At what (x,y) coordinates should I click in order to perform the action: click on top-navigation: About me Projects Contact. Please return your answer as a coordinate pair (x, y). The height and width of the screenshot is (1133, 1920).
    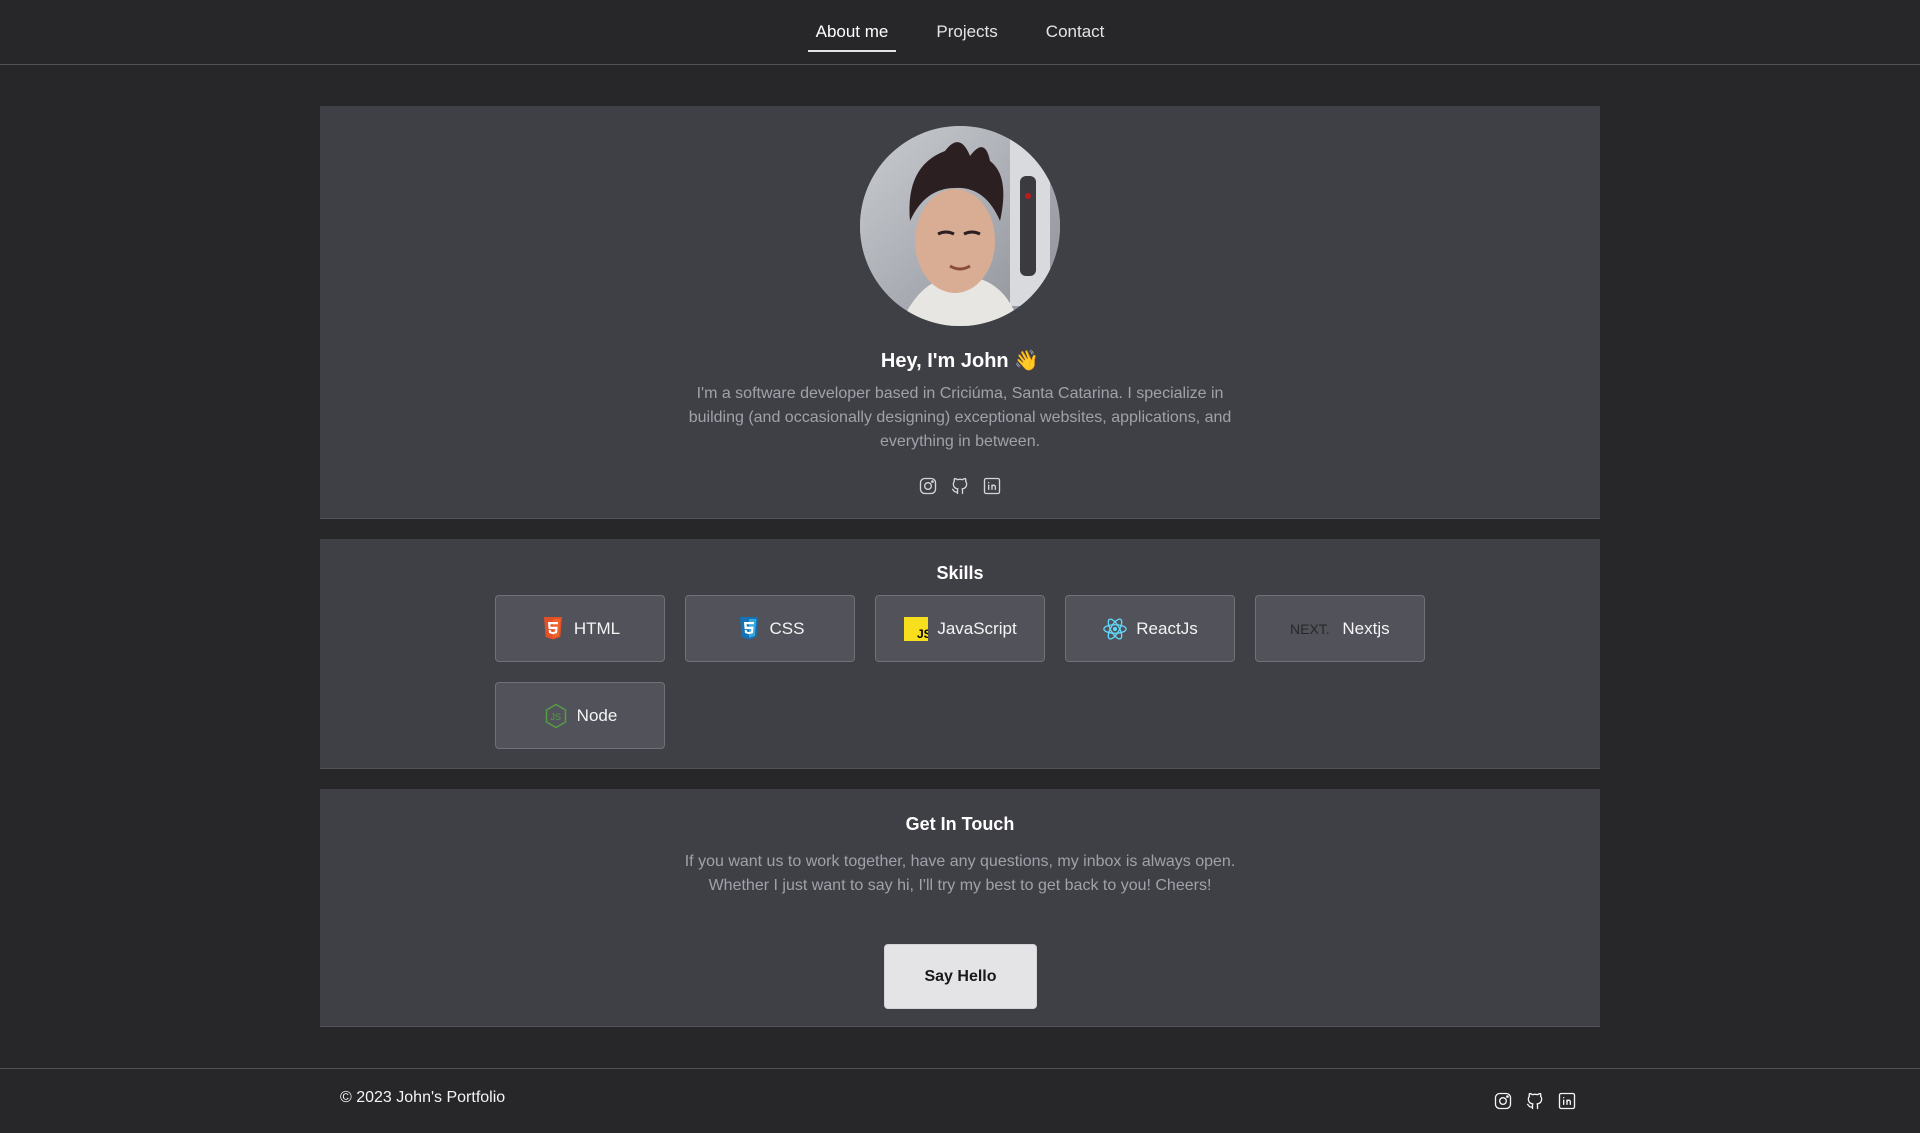
    Looking at the image, I should click on (960, 32).